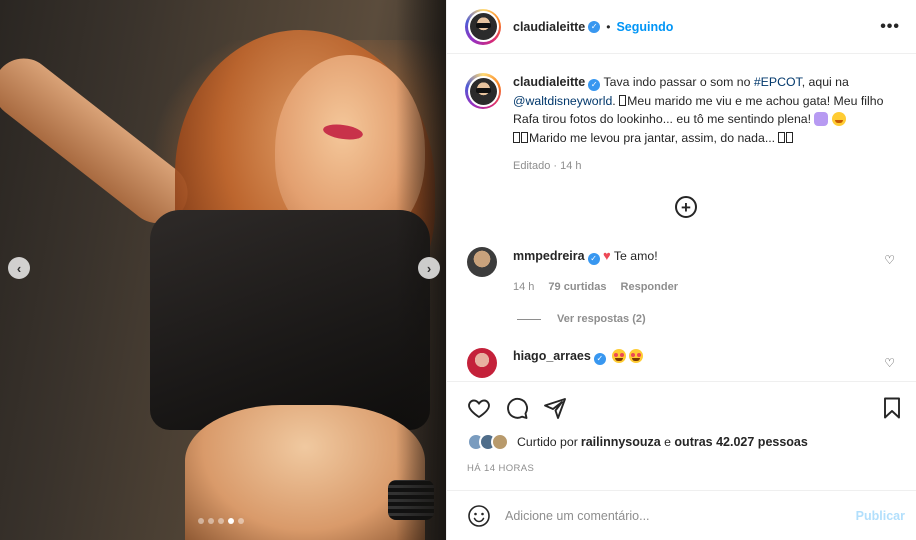 This screenshot has width=916, height=540. I want to click on hashtag-link: #EPCOT, so click(778, 82).